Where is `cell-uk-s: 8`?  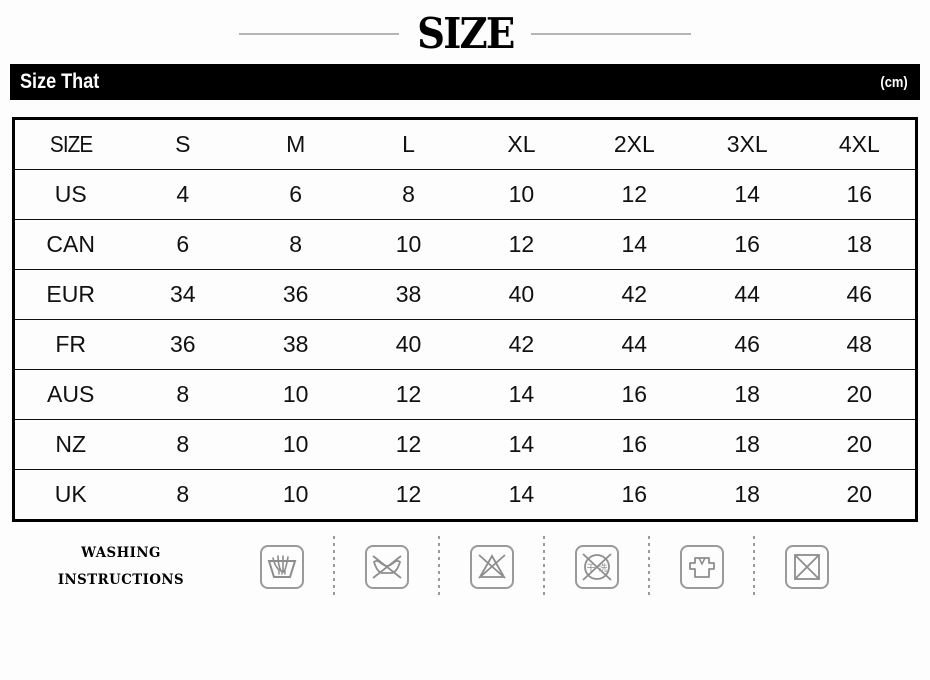 cell-uk-s: 8 is located at coordinates (183, 494).